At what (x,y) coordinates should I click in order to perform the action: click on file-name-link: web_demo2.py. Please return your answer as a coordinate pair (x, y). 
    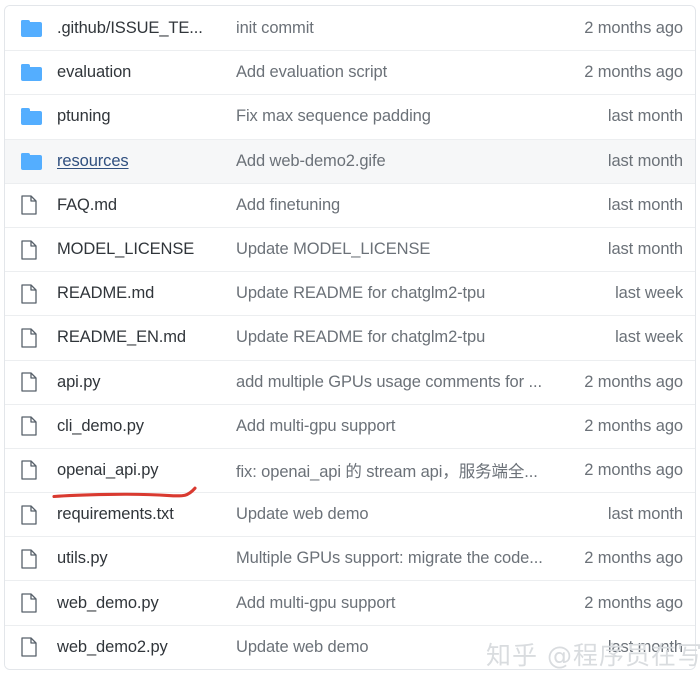
    Looking at the image, I should click on (142, 647).